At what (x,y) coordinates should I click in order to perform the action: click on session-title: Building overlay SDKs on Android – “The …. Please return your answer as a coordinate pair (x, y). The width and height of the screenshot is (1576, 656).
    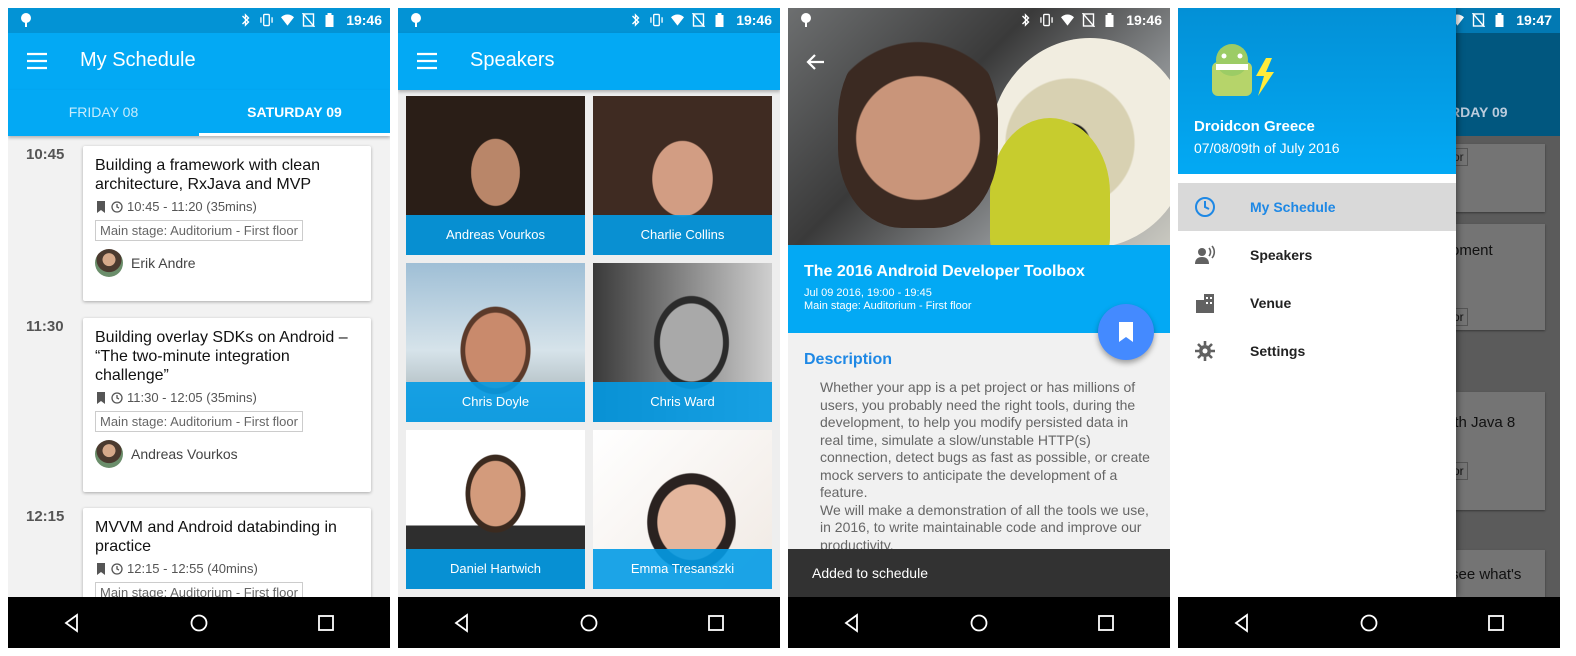
    Looking at the image, I should click on (221, 356).